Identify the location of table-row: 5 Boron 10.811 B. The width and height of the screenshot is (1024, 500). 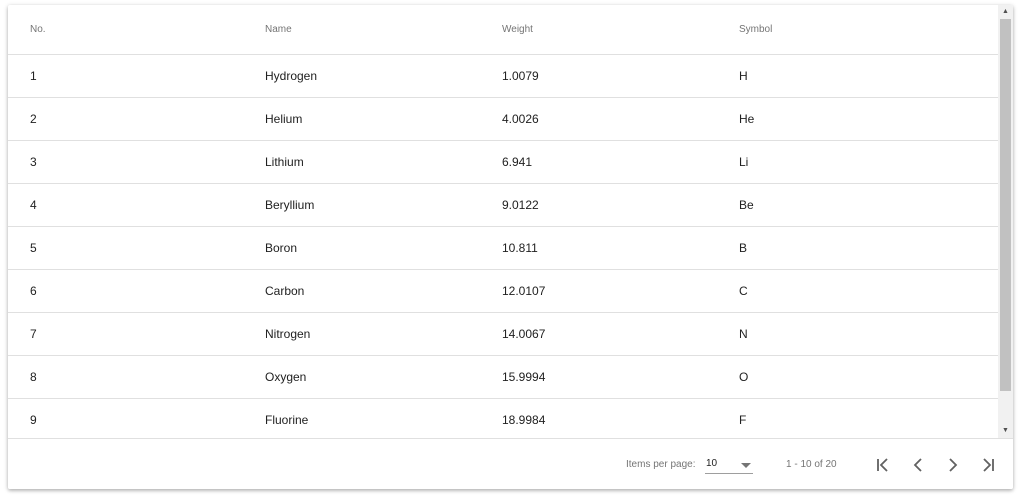
(503, 248).